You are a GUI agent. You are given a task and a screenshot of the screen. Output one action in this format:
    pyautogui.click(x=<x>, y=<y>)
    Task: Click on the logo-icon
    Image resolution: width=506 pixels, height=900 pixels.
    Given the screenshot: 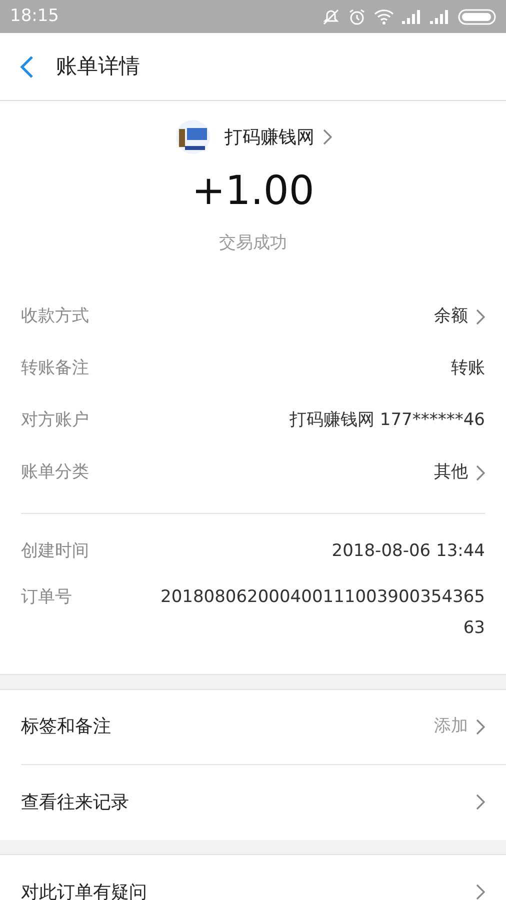 What is the action you would take?
    pyautogui.click(x=192, y=137)
    